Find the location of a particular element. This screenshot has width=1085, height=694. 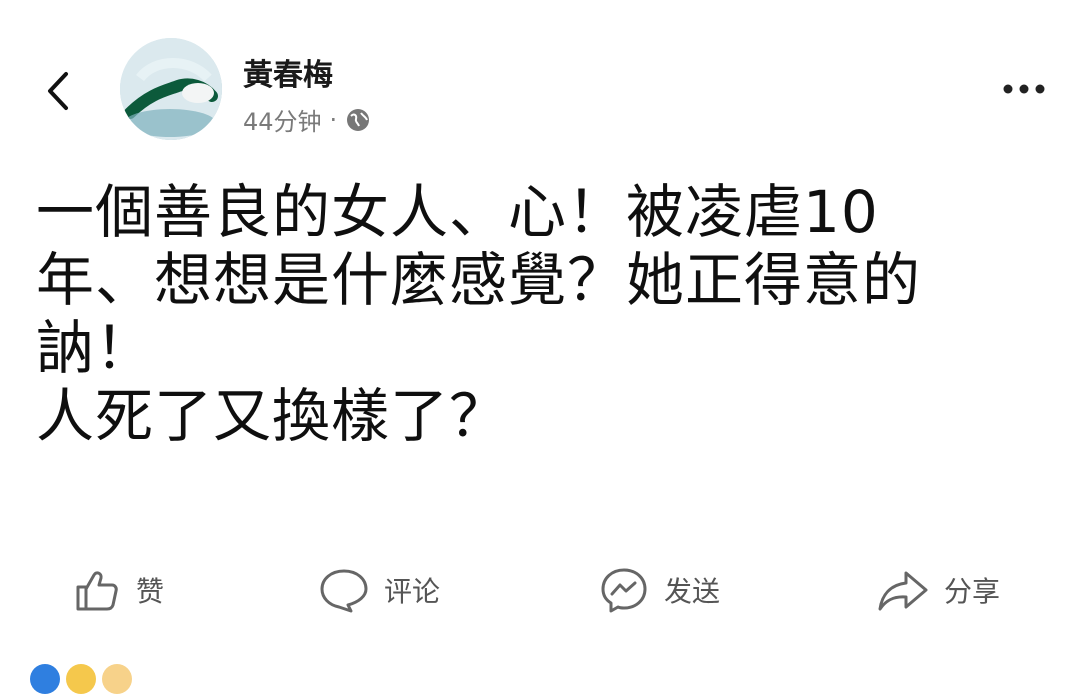

like-label: 赞 is located at coordinates (150, 591).